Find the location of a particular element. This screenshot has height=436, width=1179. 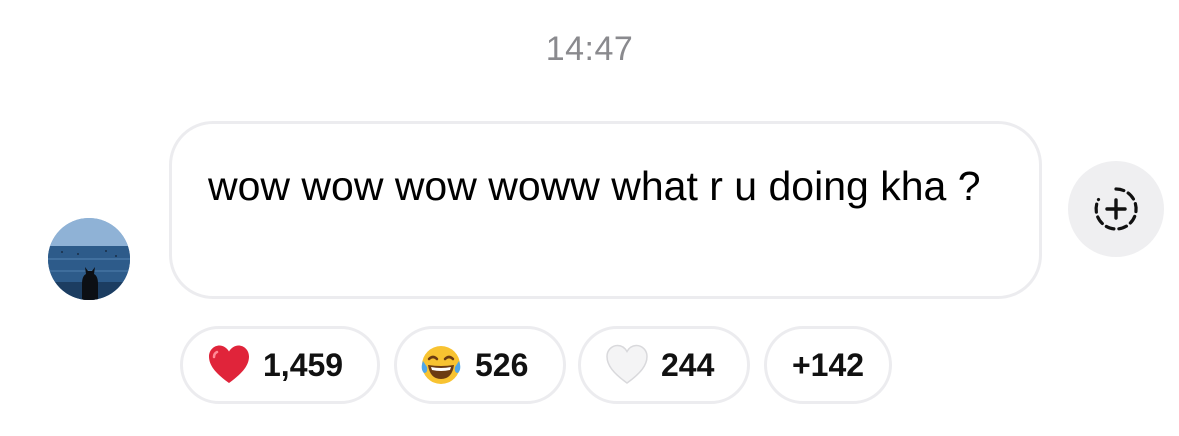

add-reaction-button is located at coordinates (1116, 209).